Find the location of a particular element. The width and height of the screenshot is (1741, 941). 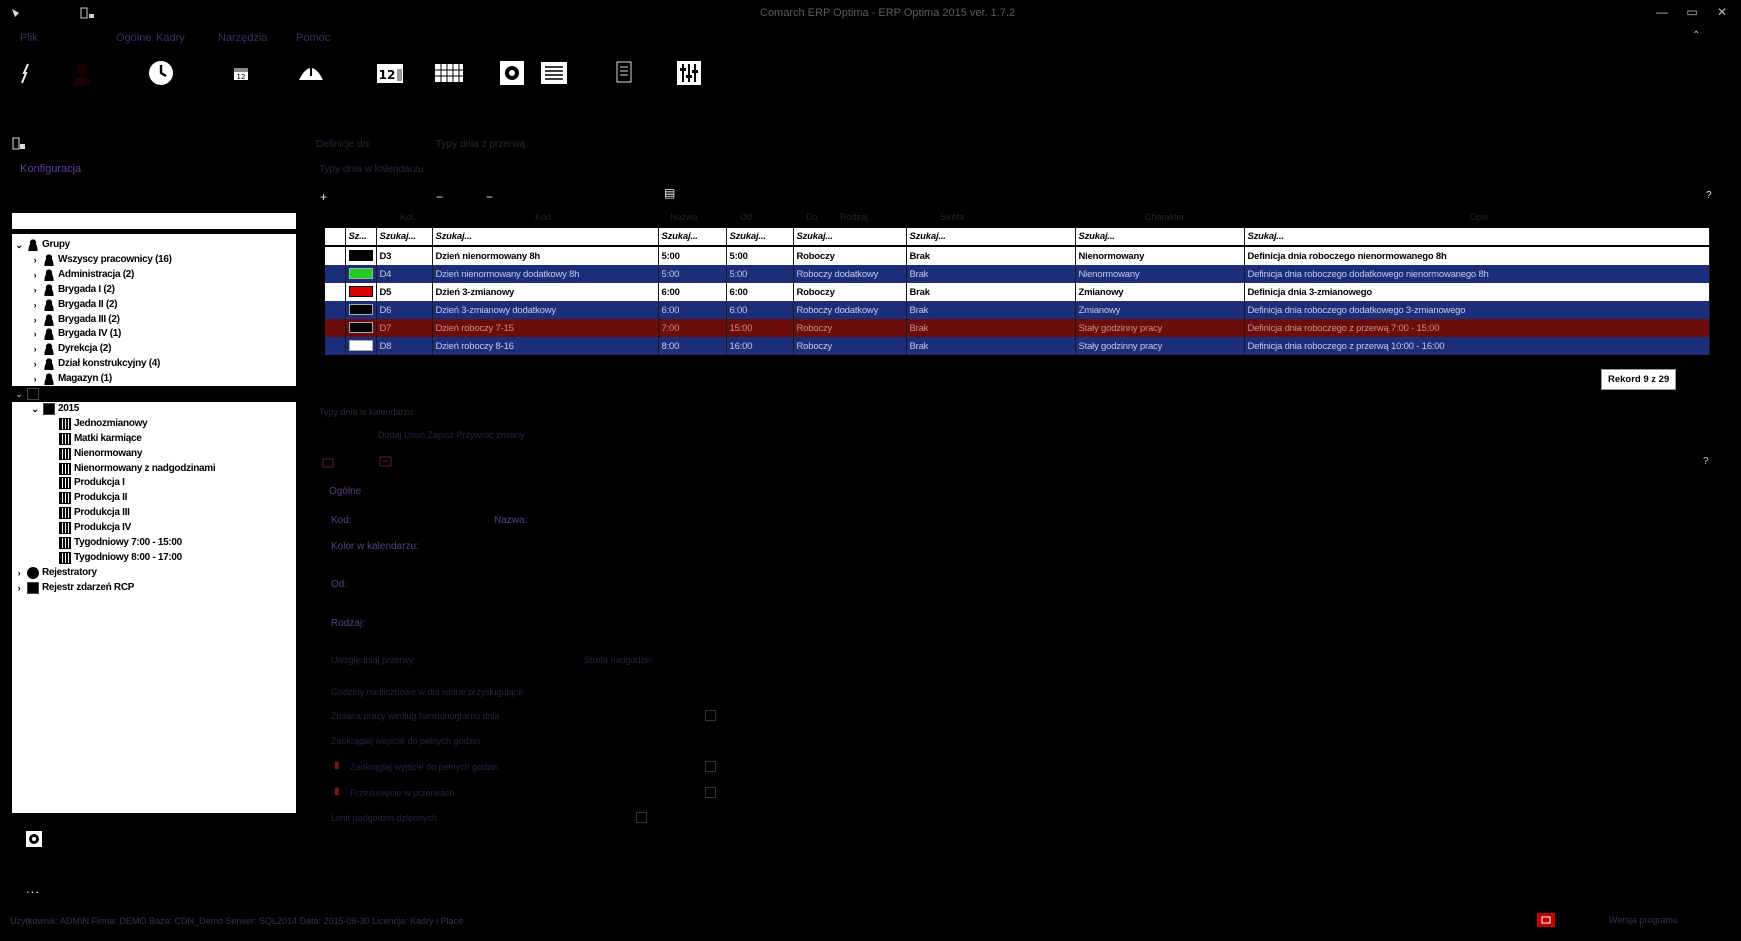

export-icon: ▤ is located at coordinates (669, 193).